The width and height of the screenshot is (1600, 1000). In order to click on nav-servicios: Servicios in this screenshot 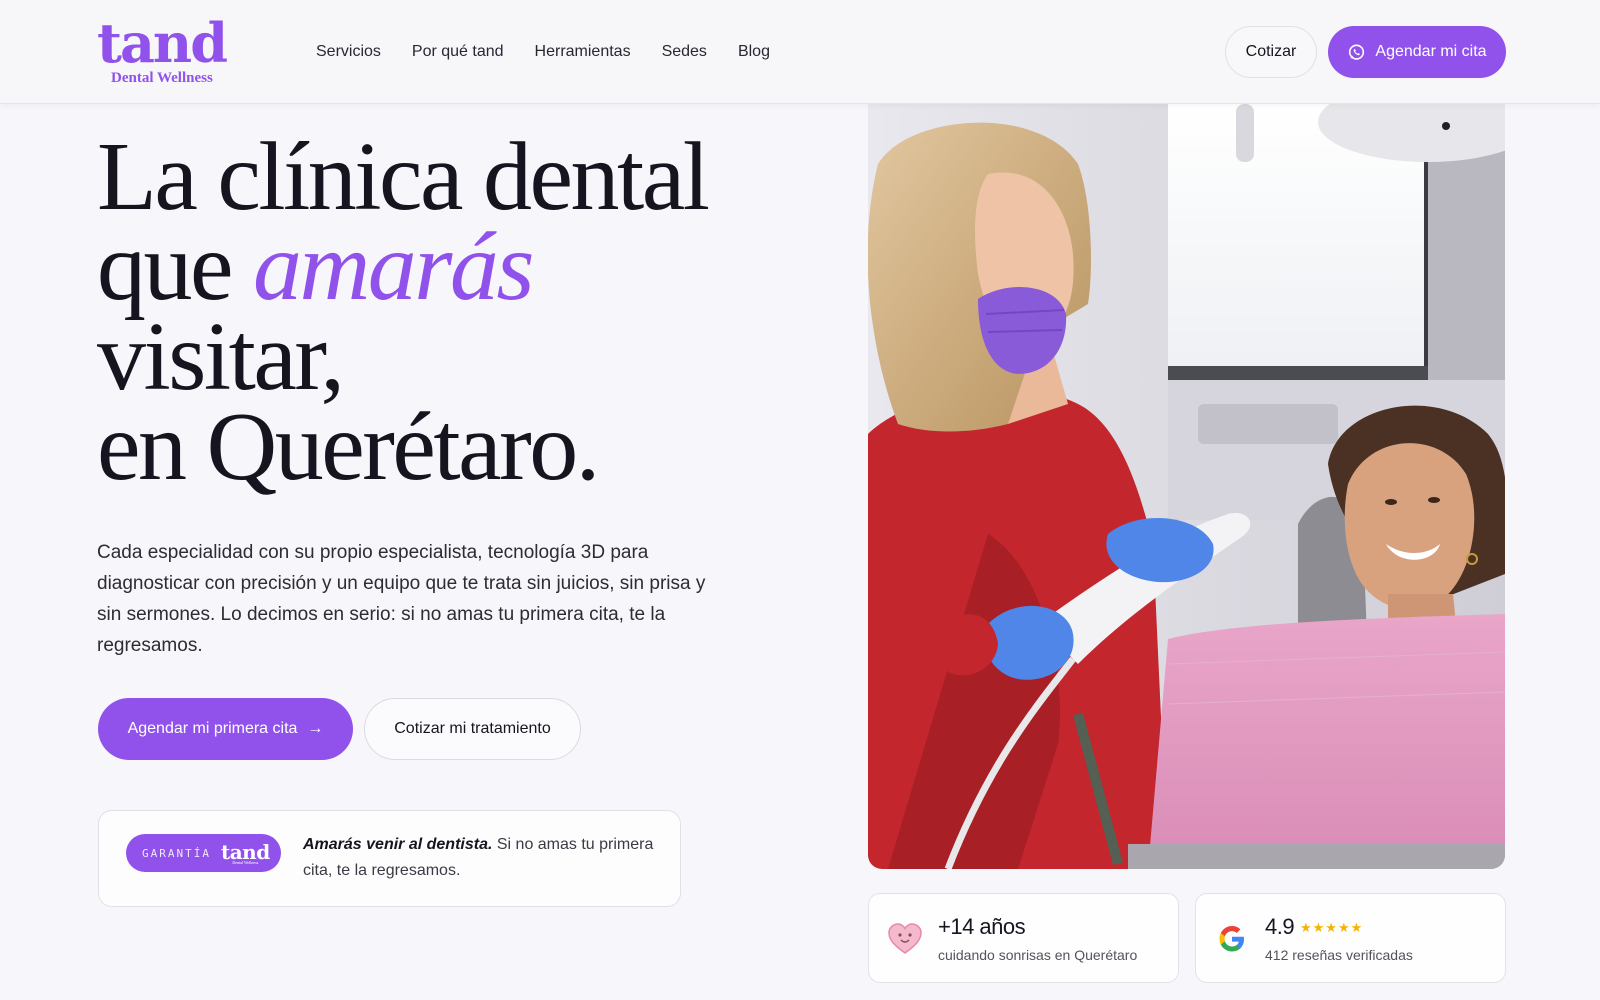, I will do `click(348, 52)`.